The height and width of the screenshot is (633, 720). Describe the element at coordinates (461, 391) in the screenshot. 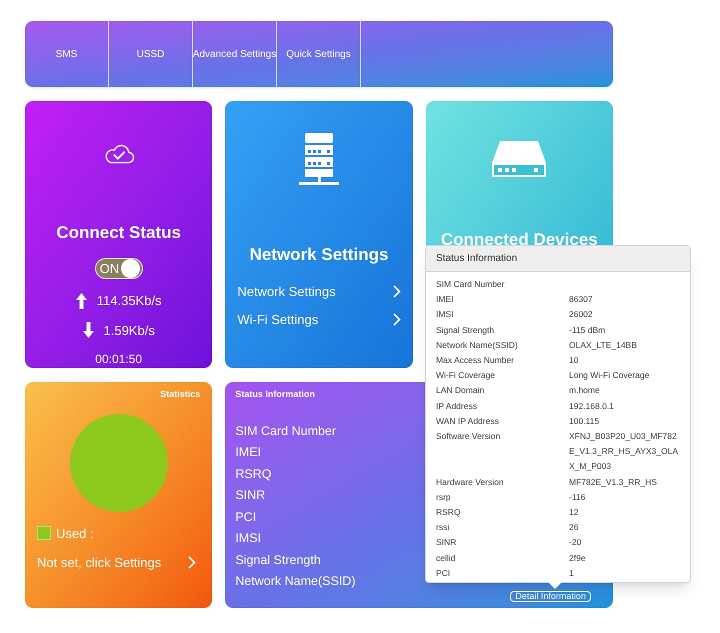

I see `info-label: LAN Domain` at that location.